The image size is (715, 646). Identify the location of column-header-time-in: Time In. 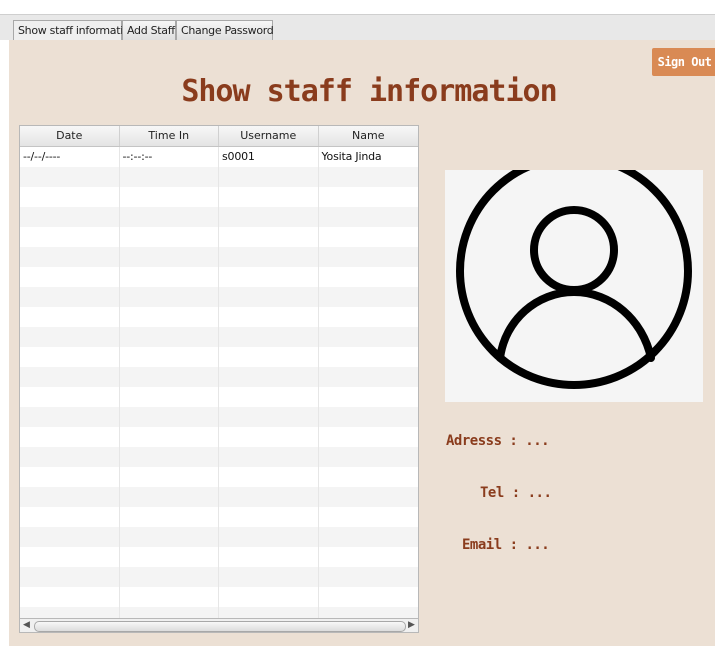
(169, 136).